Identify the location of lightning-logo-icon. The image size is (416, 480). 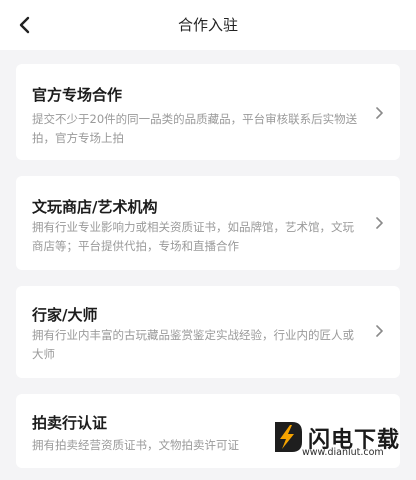
(288, 437).